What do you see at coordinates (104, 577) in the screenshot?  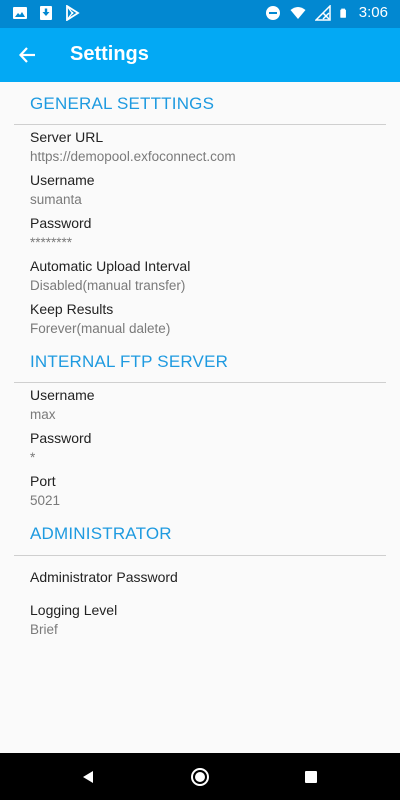 I see `pref-title: Administrator Password` at bounding box center [104, 577].